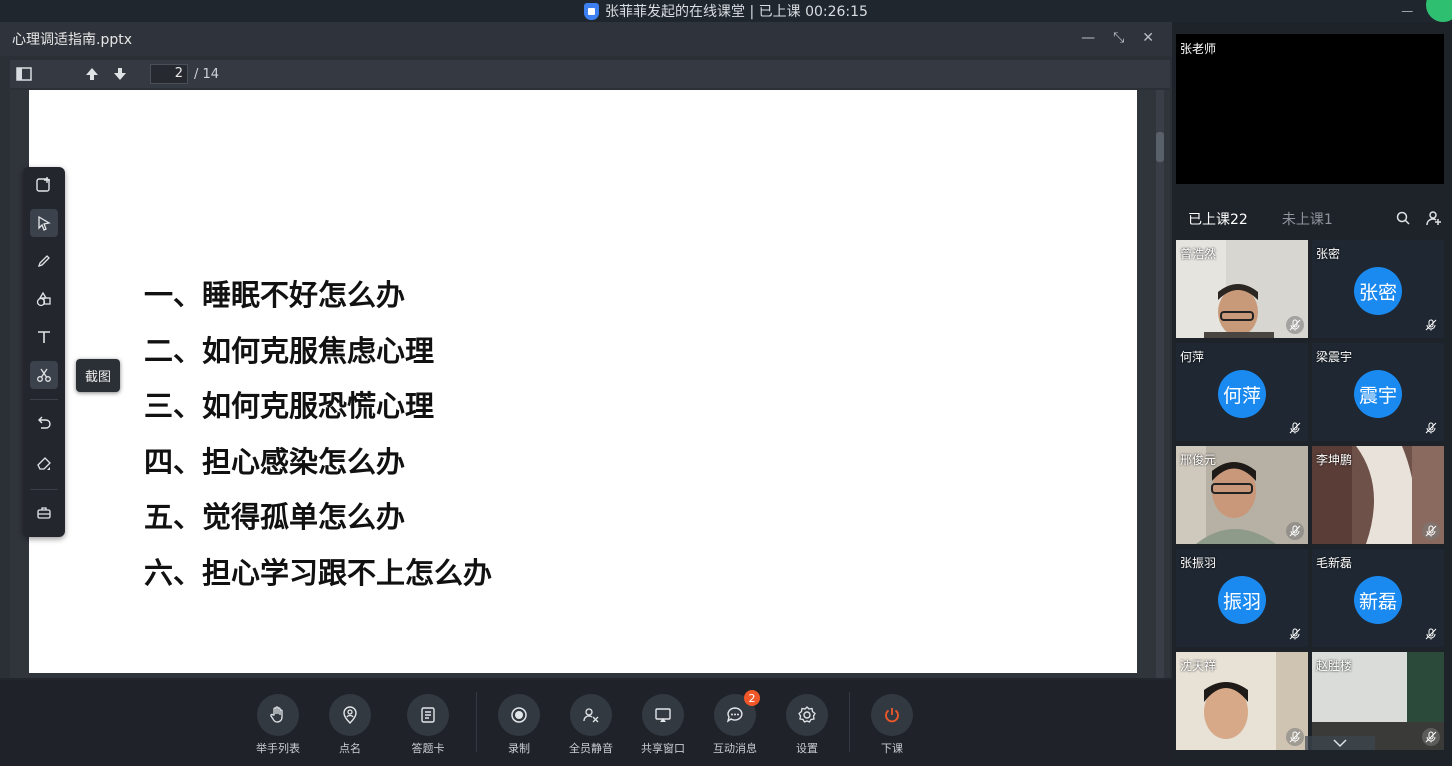 Image resolution: width=1452 pixels, height=766 pixels. Describe the element at coordinates (44, 185) in the screenshot. I see `add-page-icon` at that location.